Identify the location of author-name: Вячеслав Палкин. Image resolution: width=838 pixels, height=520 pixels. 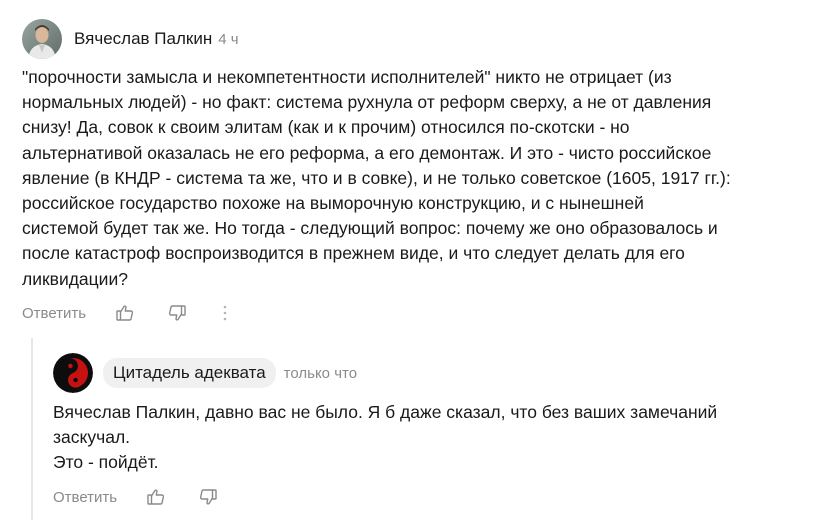
(143, 39).